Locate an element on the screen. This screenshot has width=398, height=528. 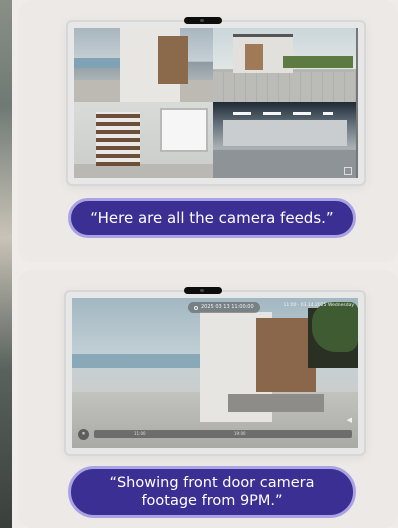
current-time-readout: 11:00 · 03.14.2025 Wednesday is located at coordinates (318, 305).